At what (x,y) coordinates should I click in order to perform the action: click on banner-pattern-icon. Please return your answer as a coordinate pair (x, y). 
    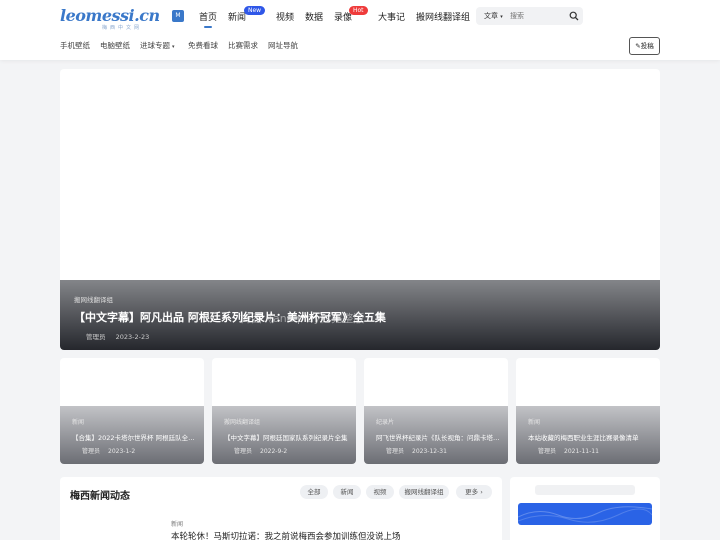
    Looking at the image, I should click on (585, 514).